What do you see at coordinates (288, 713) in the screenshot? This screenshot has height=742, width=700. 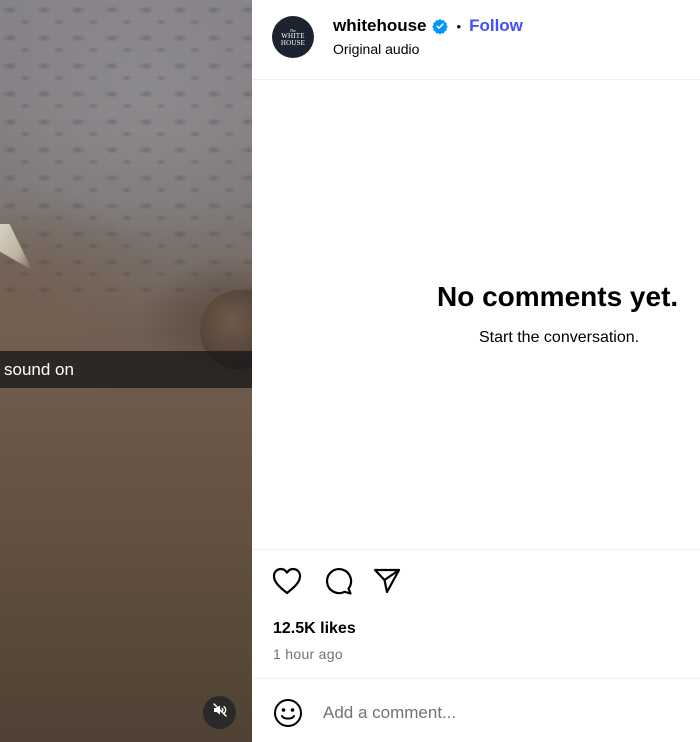 I see `emoji-icon` at bounding box center [288, 713].